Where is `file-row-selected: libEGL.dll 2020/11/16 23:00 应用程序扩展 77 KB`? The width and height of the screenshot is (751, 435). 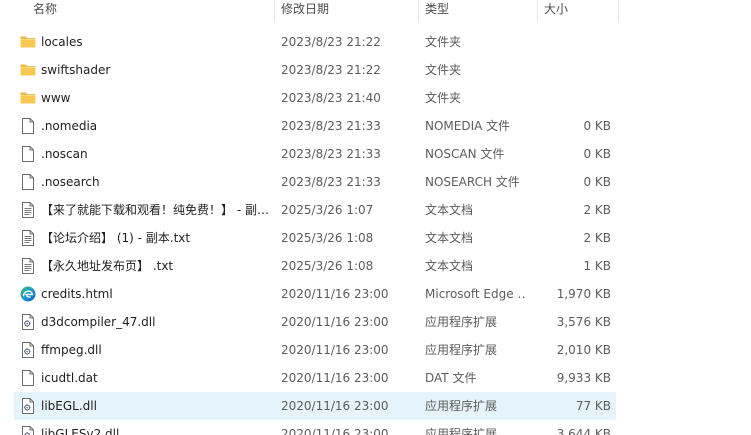 file-row-selected: libEGL.dll 2020/11/16 23:00 应用程序扩展 77 KB is located at coordinates (375, 406).